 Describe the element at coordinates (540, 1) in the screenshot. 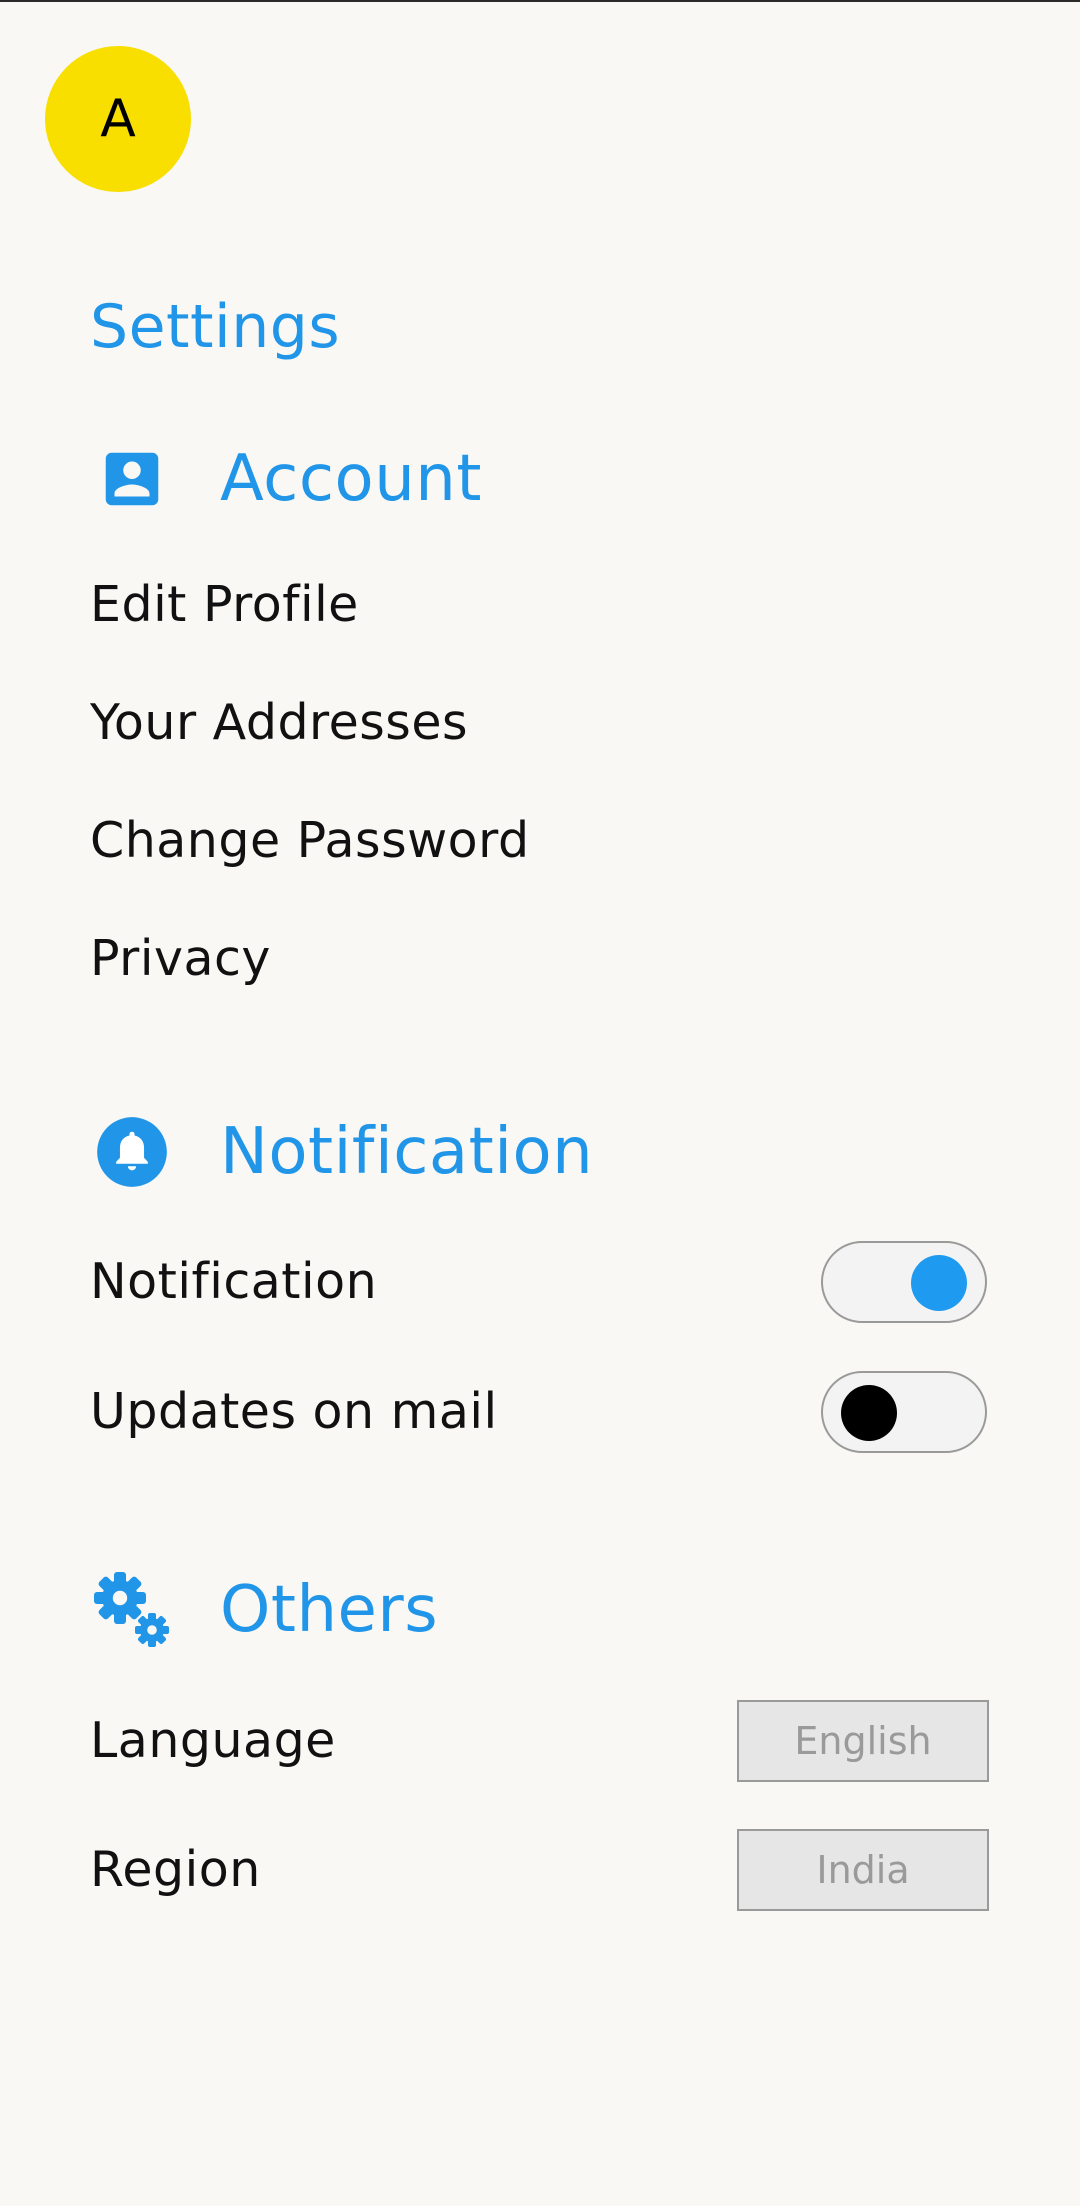

I see `top-divider` at that location.